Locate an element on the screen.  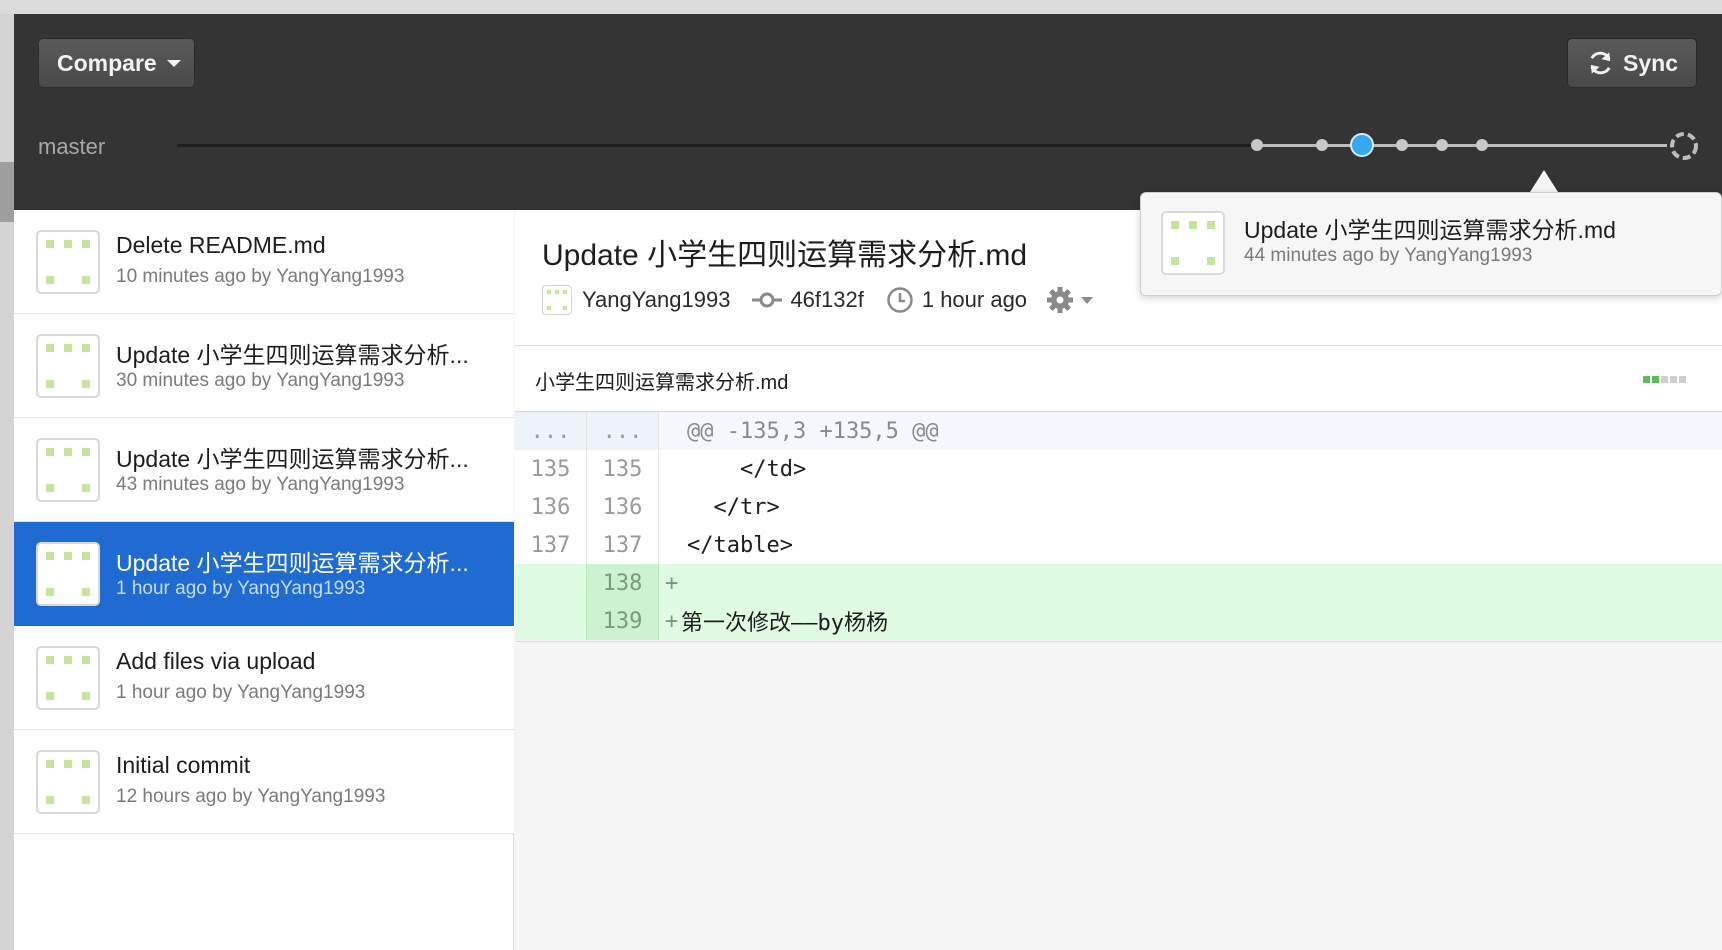
diff-added-line: 139 + 第一次修改——by杨杨 is located at coordinates (1118, 621).